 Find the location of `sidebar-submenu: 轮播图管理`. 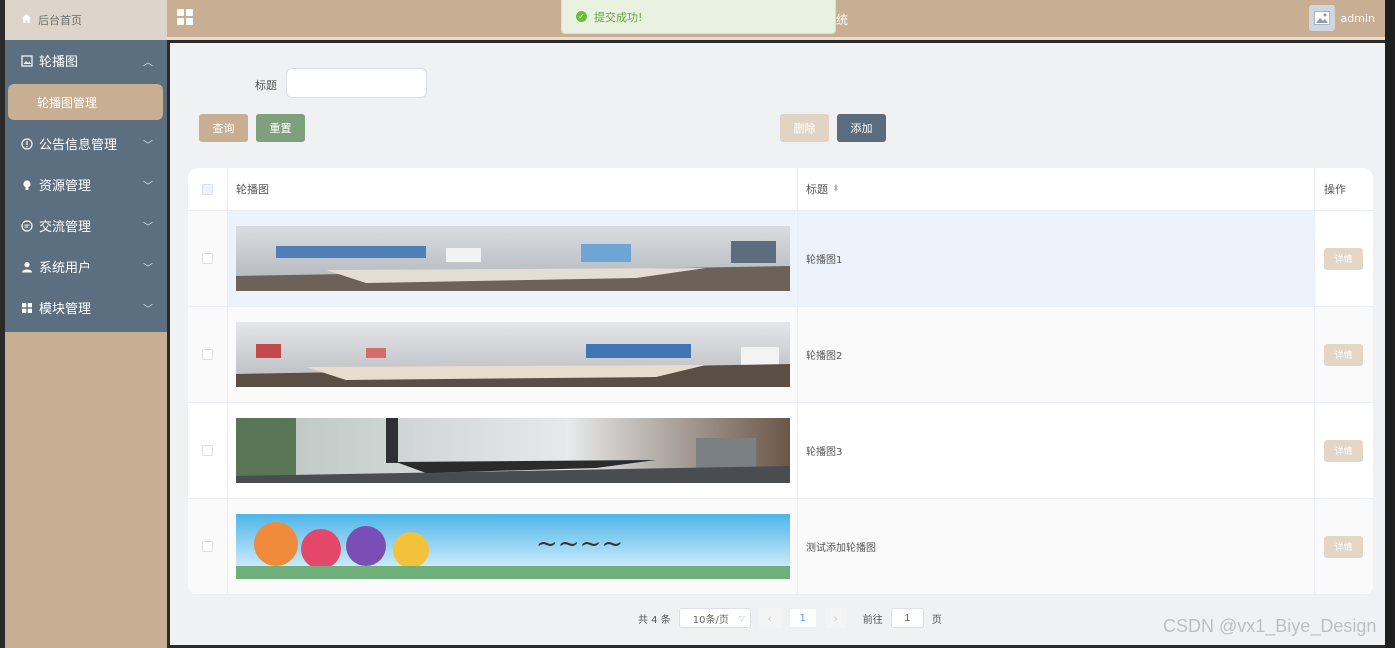

sidebar-submenu: 轮播图管理 is located at coordinates (86, 102).